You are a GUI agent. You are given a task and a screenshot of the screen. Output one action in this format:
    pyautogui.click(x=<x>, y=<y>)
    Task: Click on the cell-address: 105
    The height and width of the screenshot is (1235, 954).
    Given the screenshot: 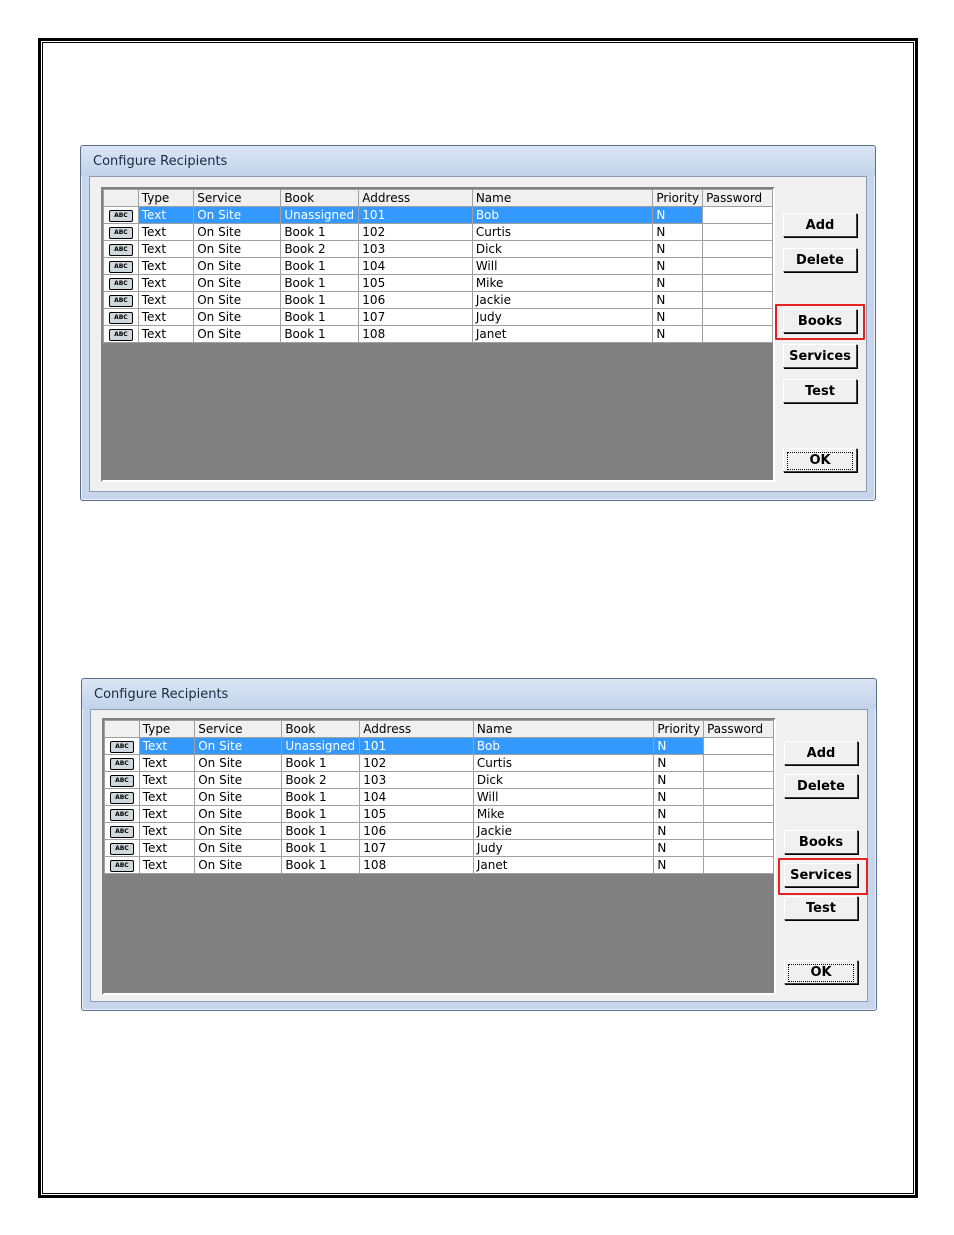 What is the action you would take?
    pyautogui.click(x=415, y=283)
    